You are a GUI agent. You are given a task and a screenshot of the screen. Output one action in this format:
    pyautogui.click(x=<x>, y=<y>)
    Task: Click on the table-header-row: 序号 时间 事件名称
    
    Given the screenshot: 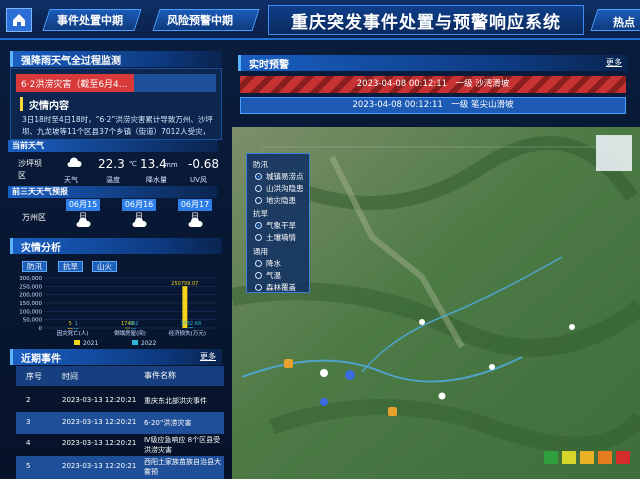 What is the action you would take?
    pyautogui.click(x=120, y=376)
    